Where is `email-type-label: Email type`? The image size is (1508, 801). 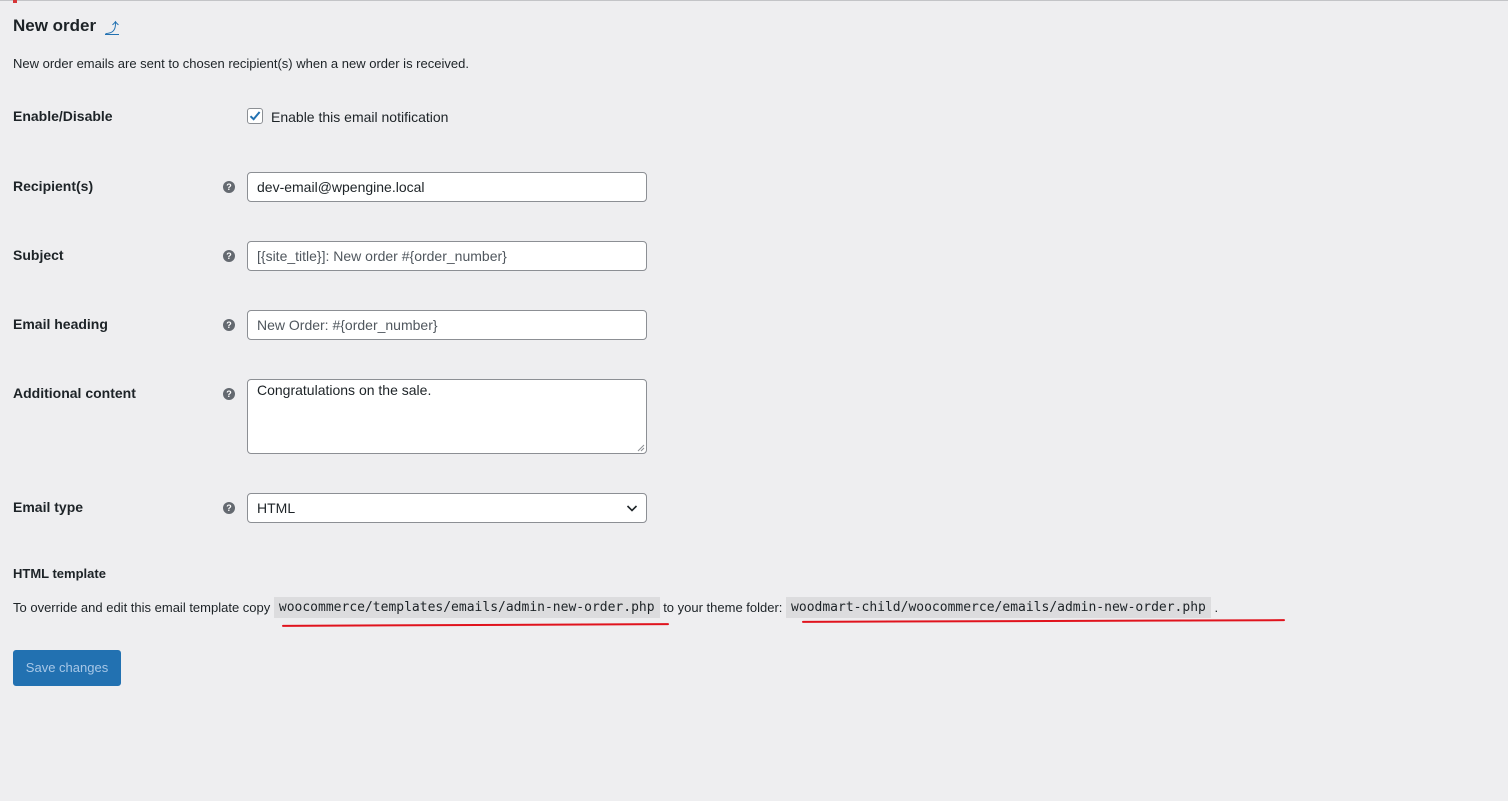 email-type-label: Email type is located at coordinates (48, 507).